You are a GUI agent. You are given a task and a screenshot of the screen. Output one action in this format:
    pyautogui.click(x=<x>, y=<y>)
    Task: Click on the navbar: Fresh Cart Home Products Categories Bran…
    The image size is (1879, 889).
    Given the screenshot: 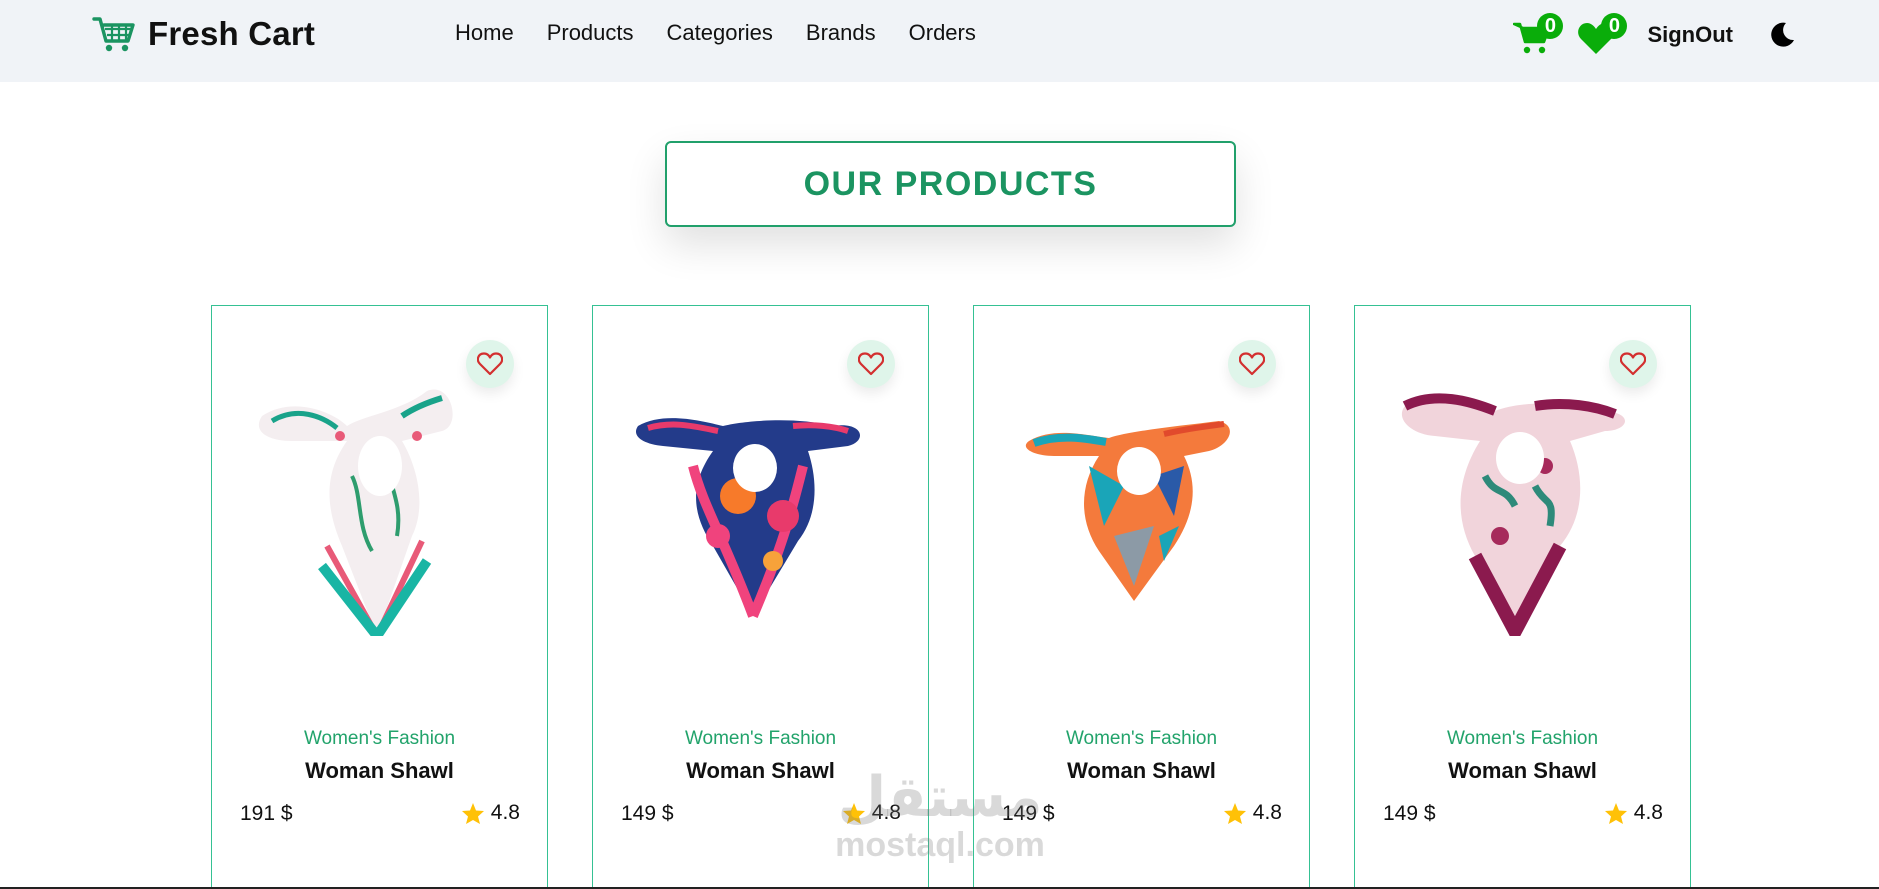 What is the action you would take?
    pyautogui.click(x=939, y=41)
    